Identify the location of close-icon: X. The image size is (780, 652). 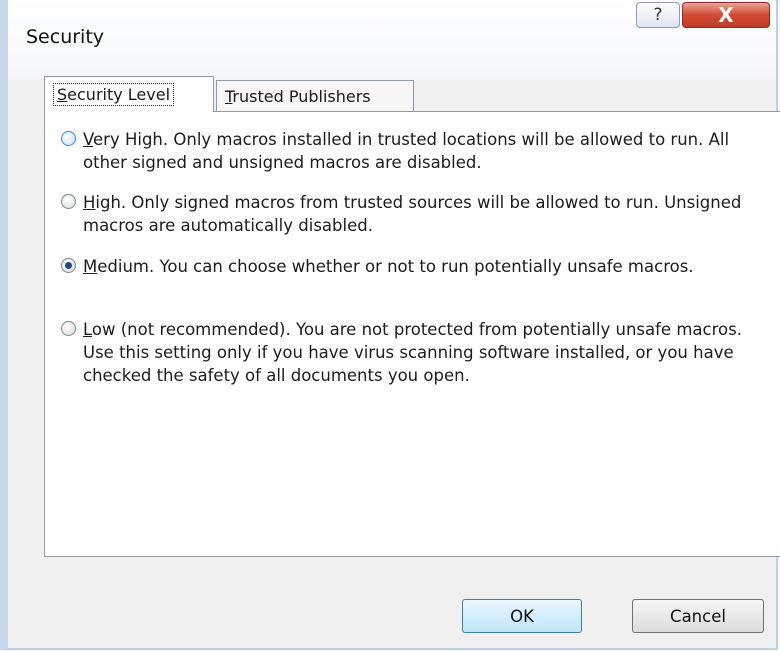
(726, 15).